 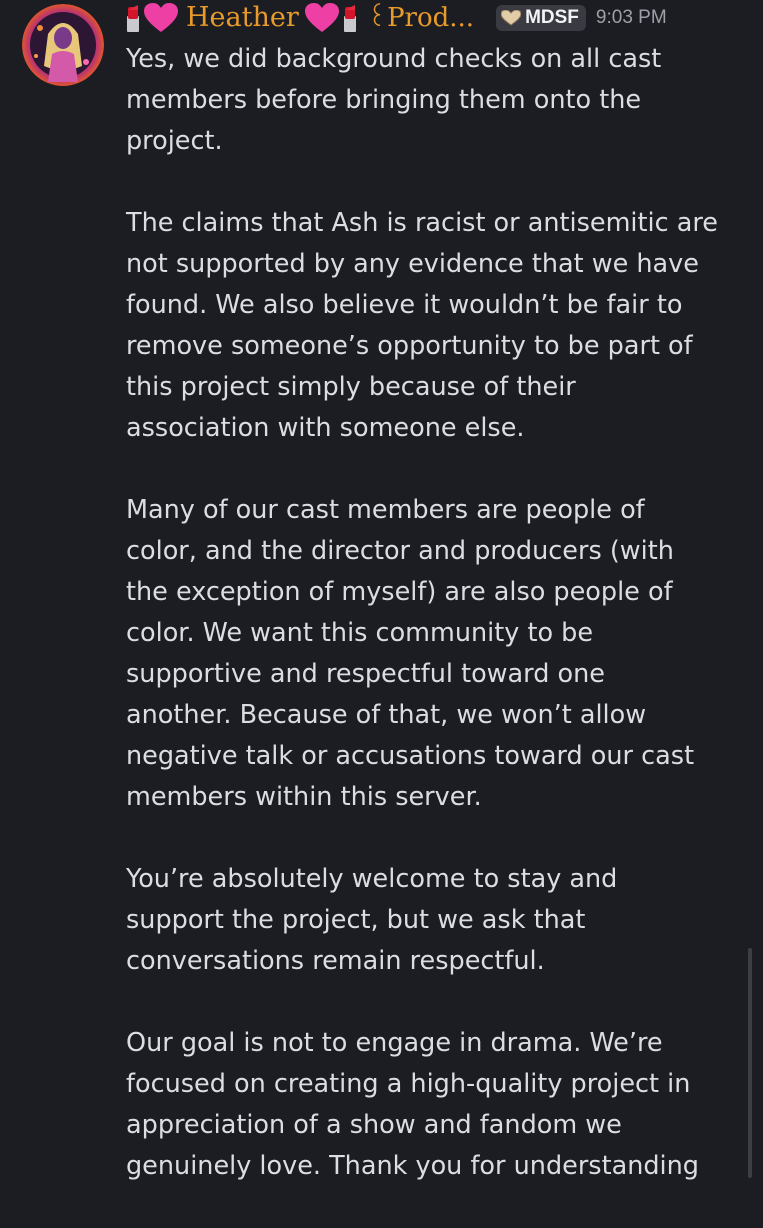 I want to click on message-line: appreciation of a show and fandom we, so click(x=374, y=1125).